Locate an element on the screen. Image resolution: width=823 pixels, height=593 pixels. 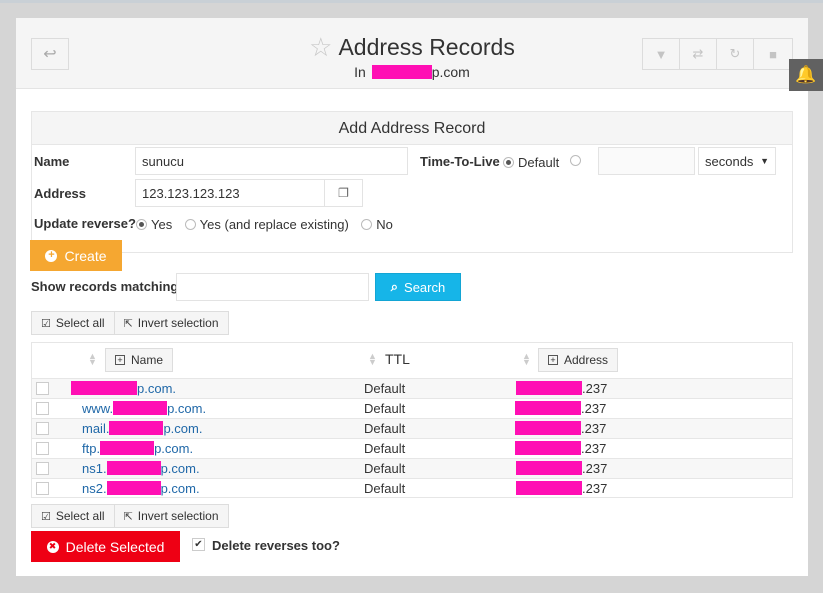
filter-icon: ▼ is located at coordinates (661, 54).